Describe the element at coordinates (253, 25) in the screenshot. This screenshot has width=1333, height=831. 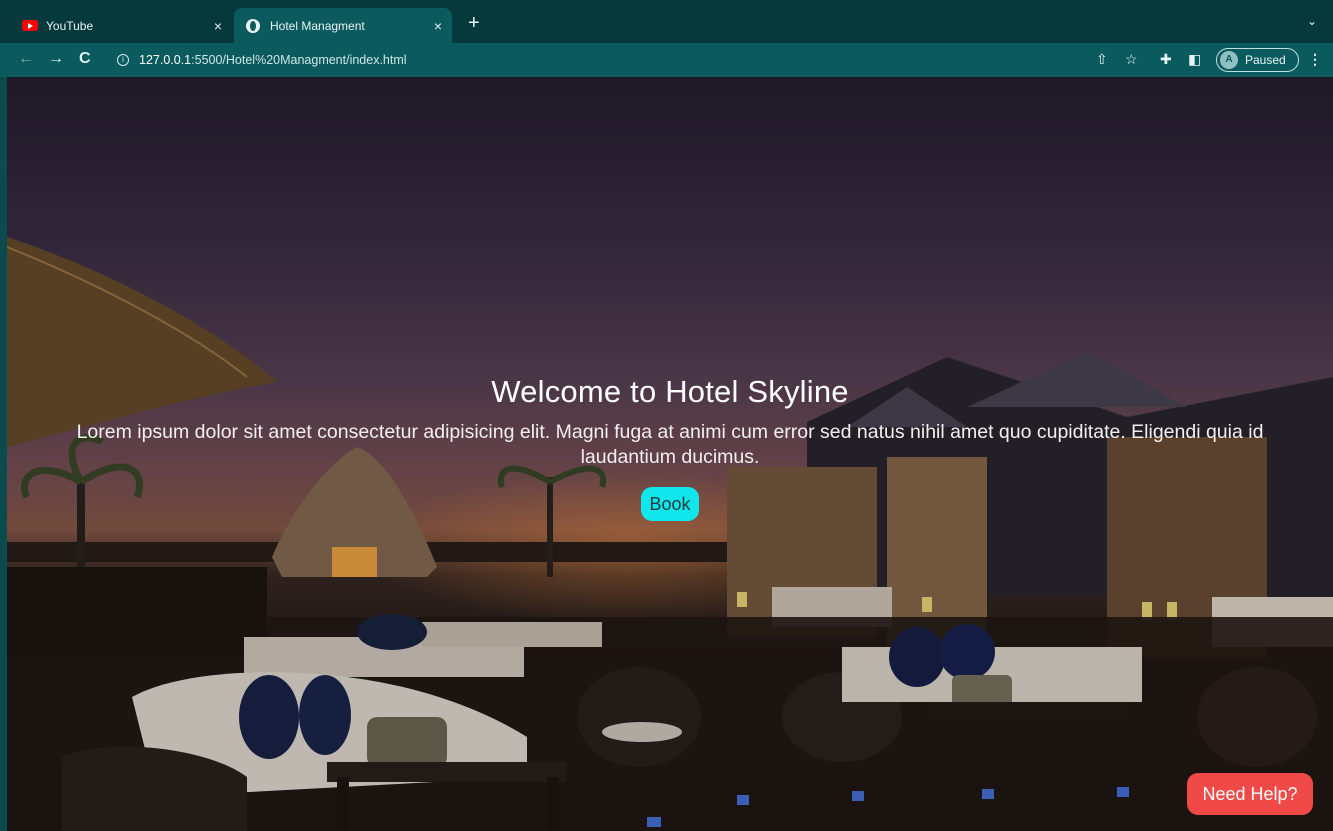
I see `globe-icon` at that location.